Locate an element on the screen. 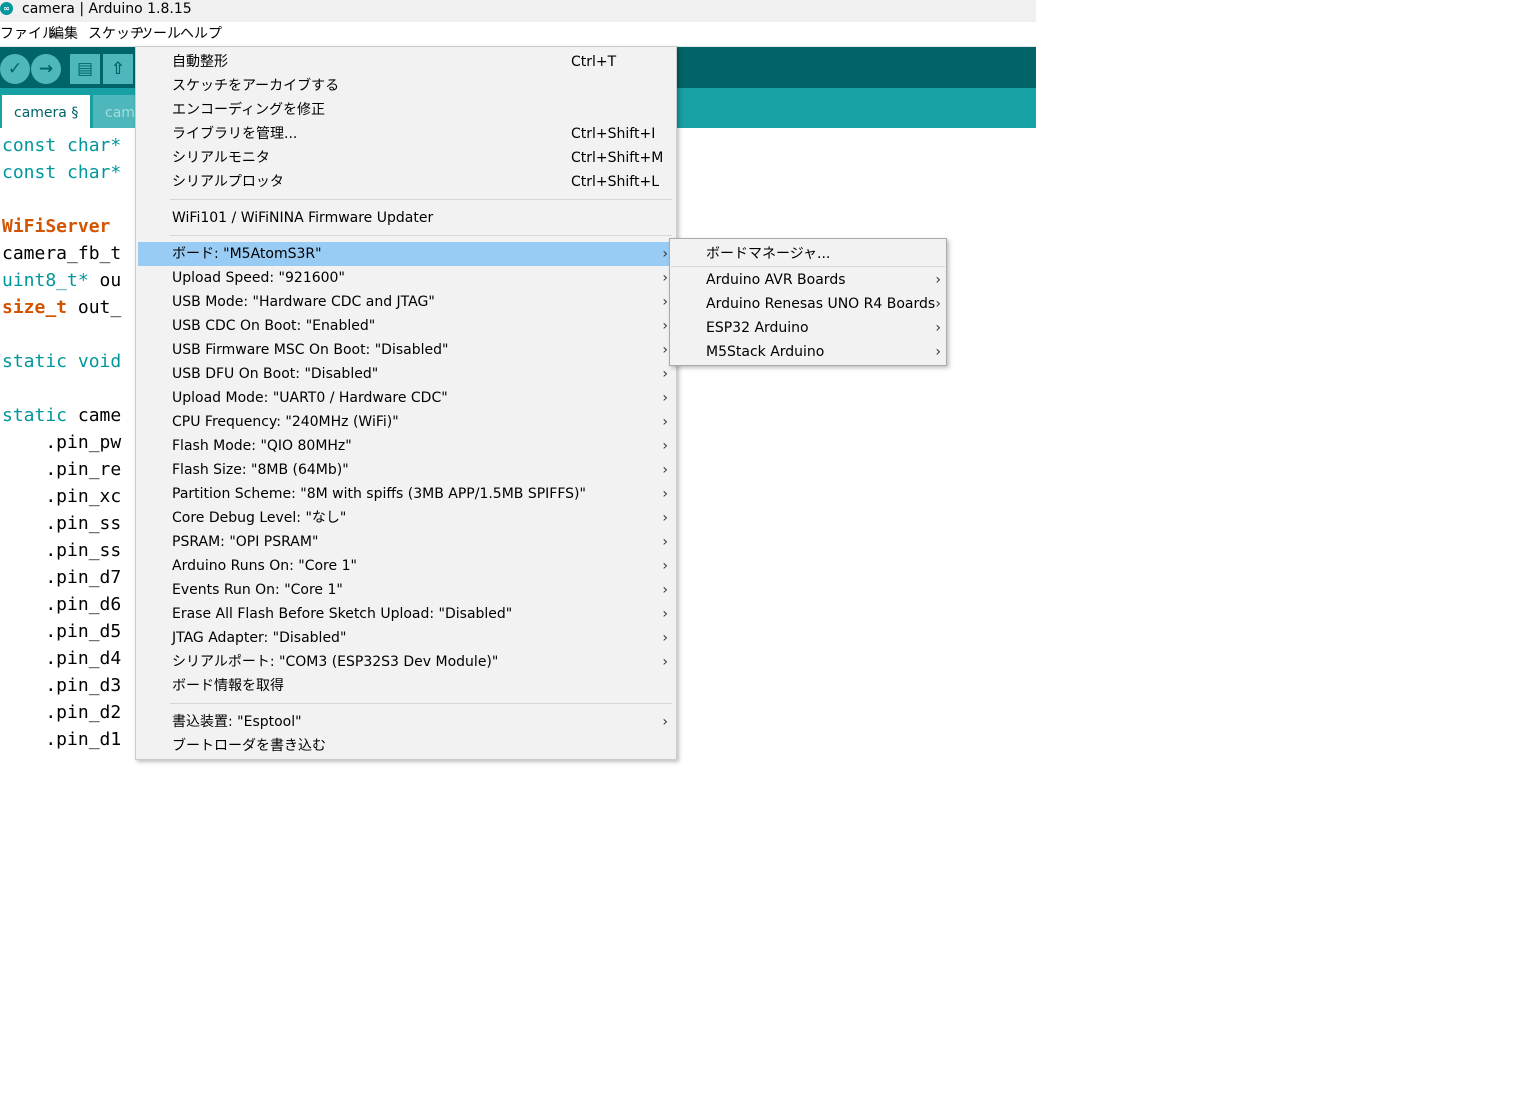  code-line: .pin_d4 is located at coordinates (61, 659).